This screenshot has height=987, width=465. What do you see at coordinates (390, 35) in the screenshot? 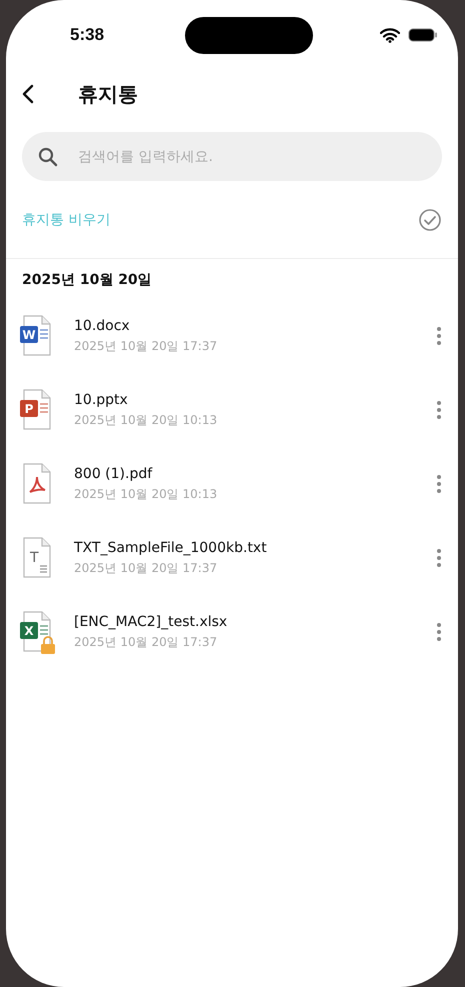
I see `wifi-icon` at bounding box center [390, 35].